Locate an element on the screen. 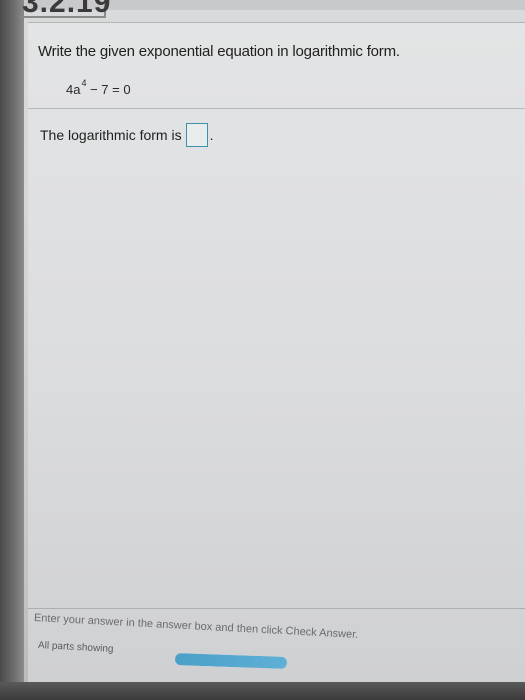 The height and width of the screenshot is (700, 525). monitor-bezel is located at coordinates (12, 350).